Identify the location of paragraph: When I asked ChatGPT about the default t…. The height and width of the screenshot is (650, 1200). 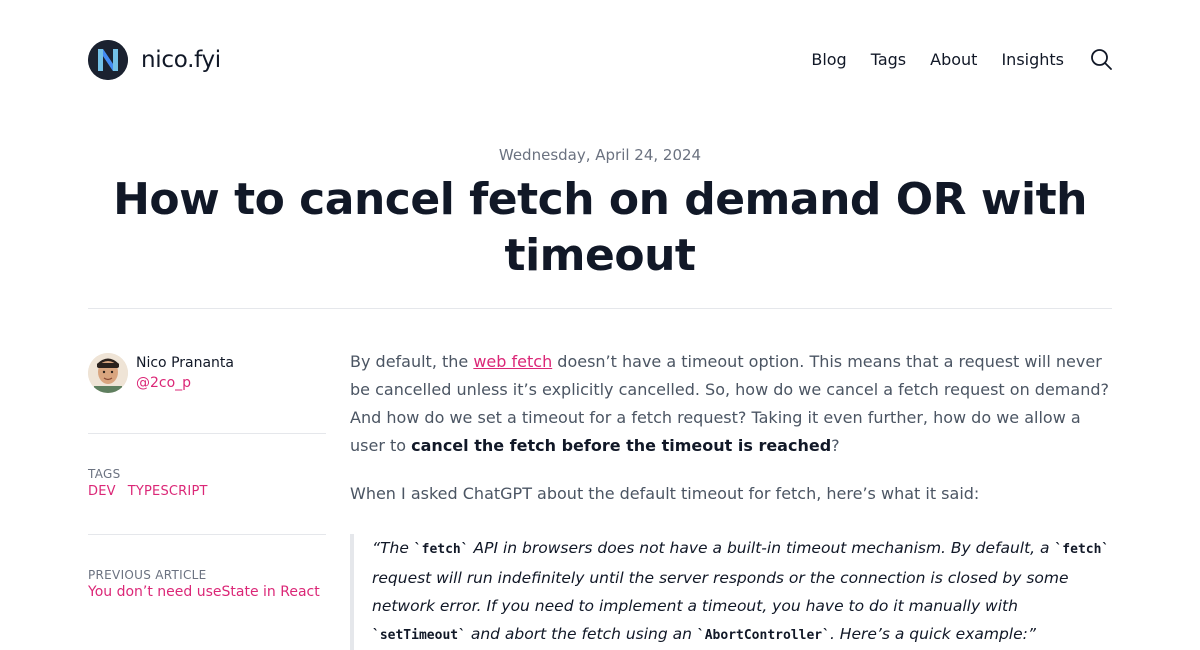
(665, 493).